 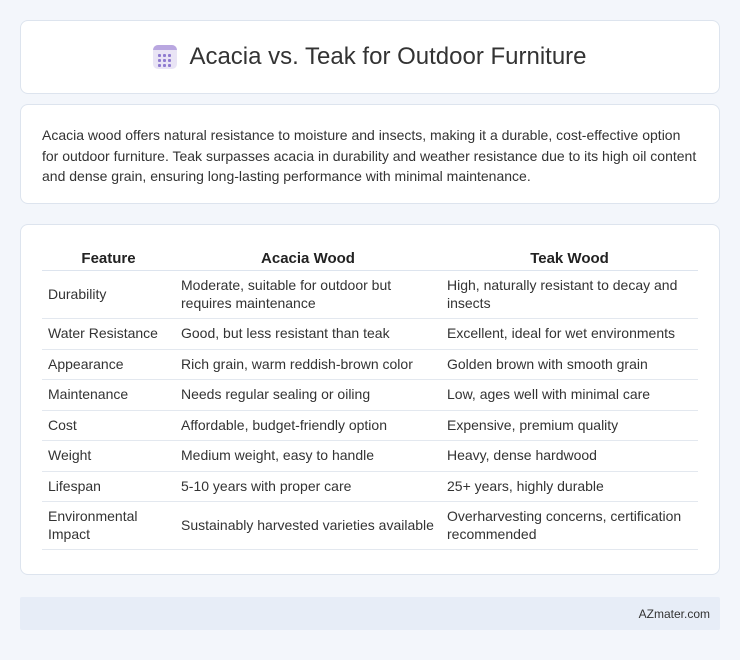 What do you see at coordinates (108, 456) in the screenshot?
I see `feature-cell: Weight` at bounding box center [108, 456].